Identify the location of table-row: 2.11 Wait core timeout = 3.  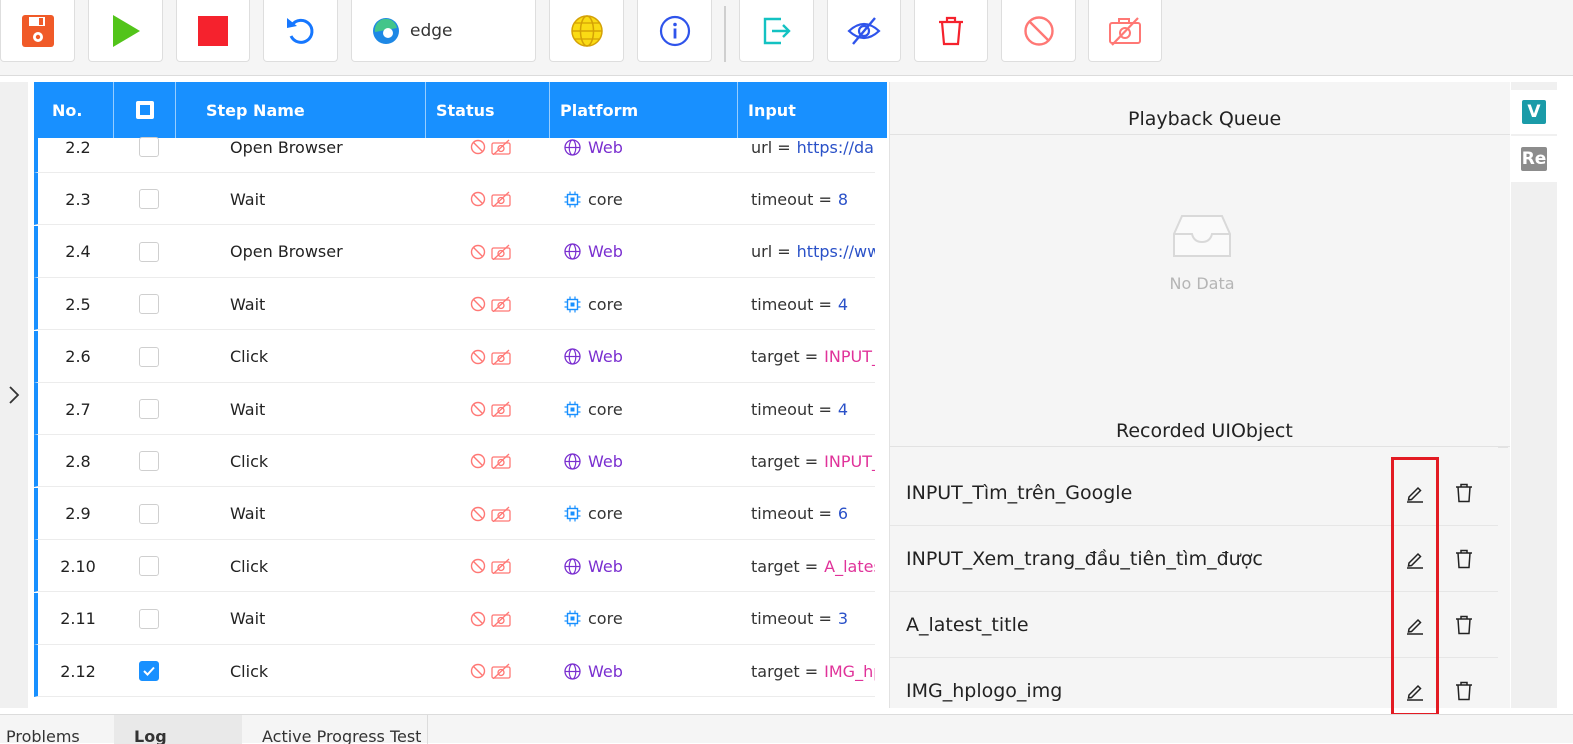
(454, 618).